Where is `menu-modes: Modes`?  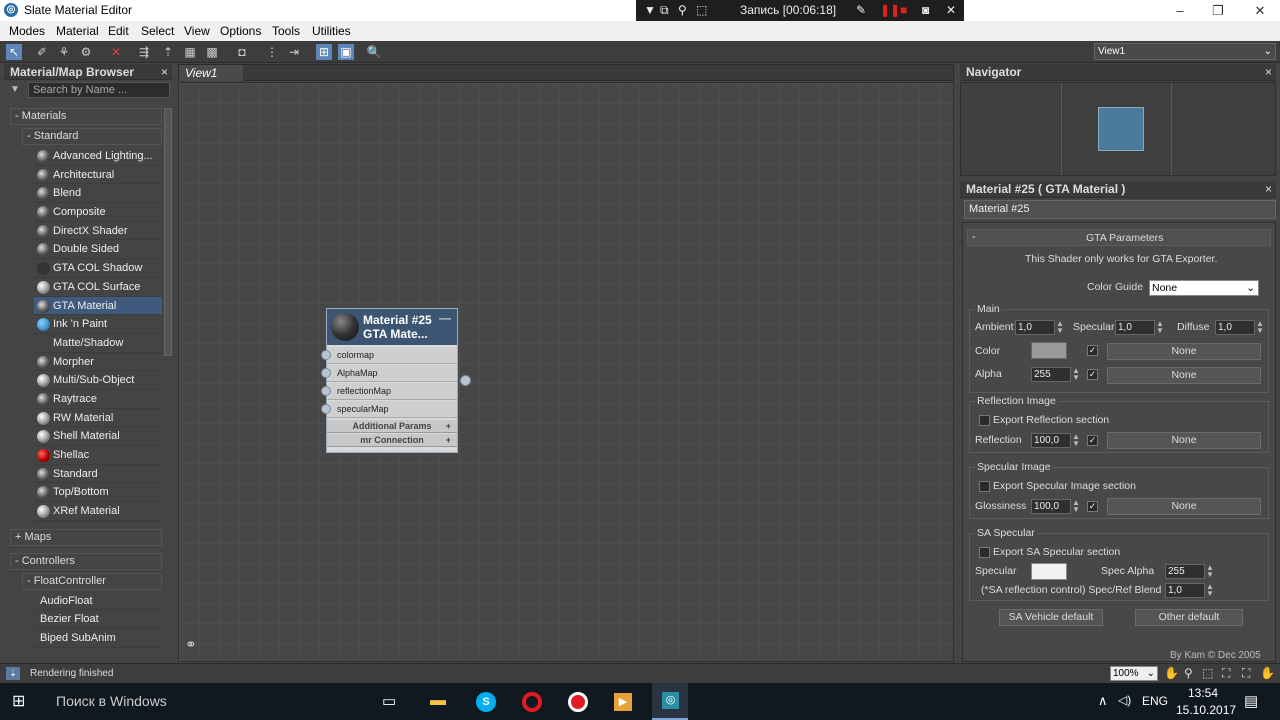
menu-modes: Modes is located at coordinates (27, 31).